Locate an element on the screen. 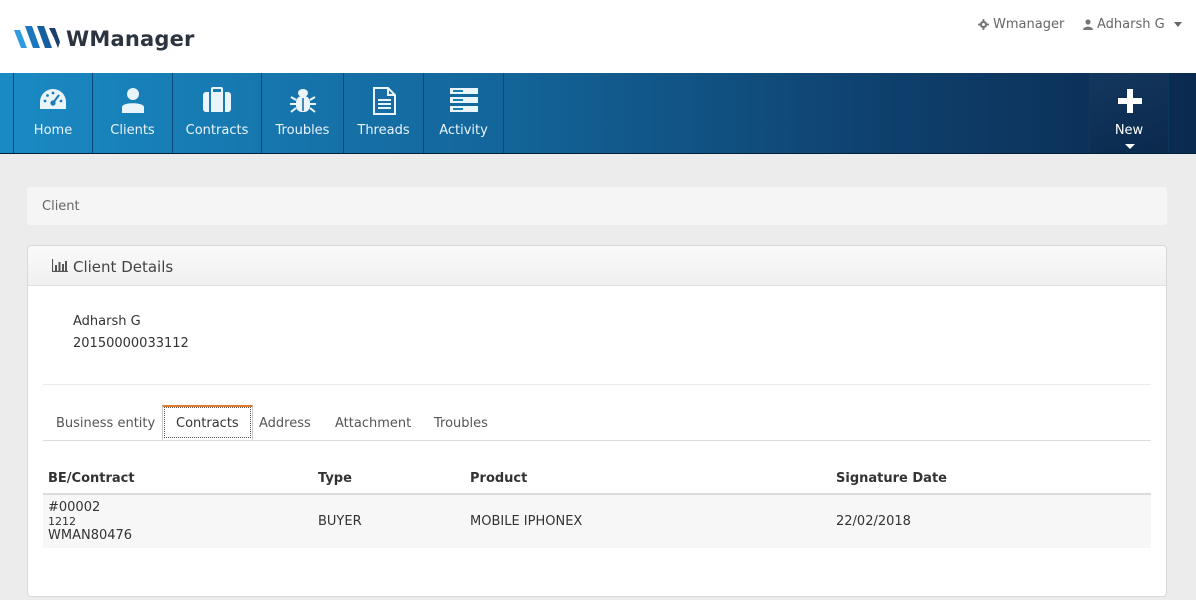  bug-icon is located at coordinates (302, 101).